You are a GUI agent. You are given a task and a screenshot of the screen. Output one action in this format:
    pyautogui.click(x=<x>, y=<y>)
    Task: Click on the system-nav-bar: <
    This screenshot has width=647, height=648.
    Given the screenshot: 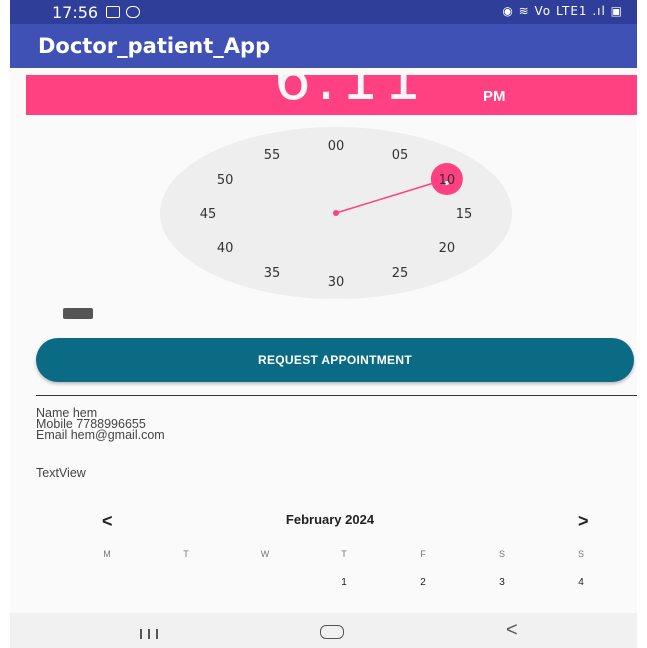 What is the action you would take?
    pyautogui.click(x=323, y=630)
    